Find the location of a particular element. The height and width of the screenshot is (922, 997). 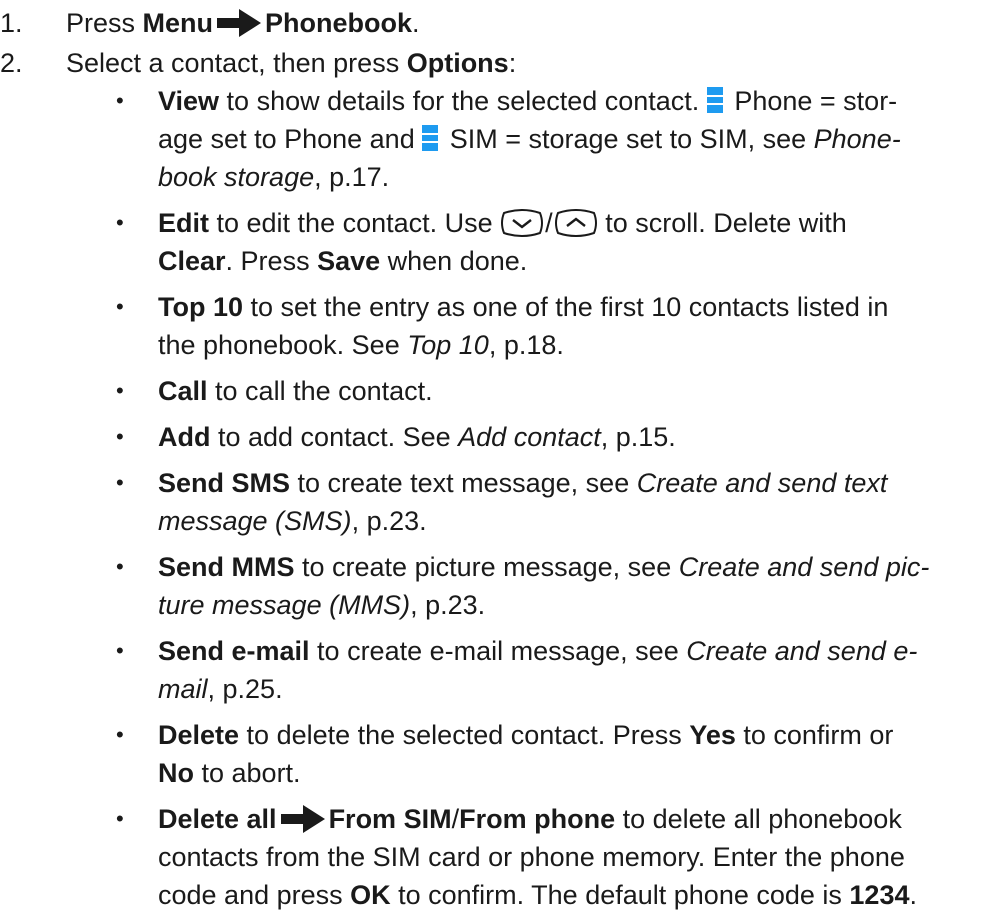

from-phone-label: From phone is located at coordinates (537, 819).